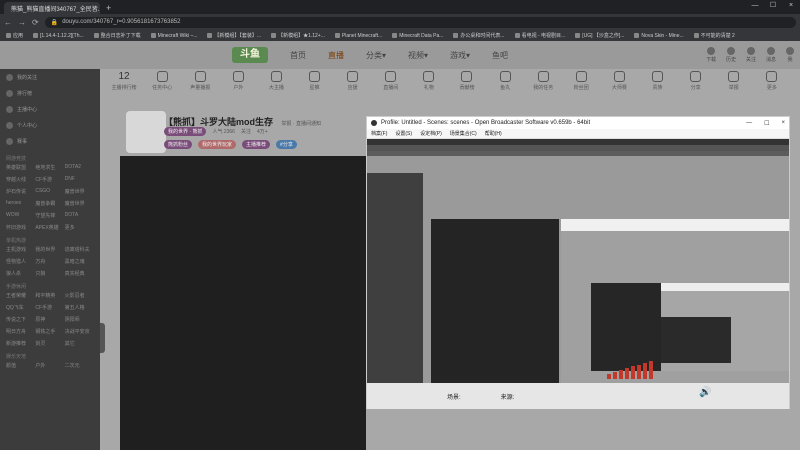 The image size is (800, 450). Describe the element at coordinates (49, 319) in the screenshot. I see `sidebar-category-link: 原神` at that location.